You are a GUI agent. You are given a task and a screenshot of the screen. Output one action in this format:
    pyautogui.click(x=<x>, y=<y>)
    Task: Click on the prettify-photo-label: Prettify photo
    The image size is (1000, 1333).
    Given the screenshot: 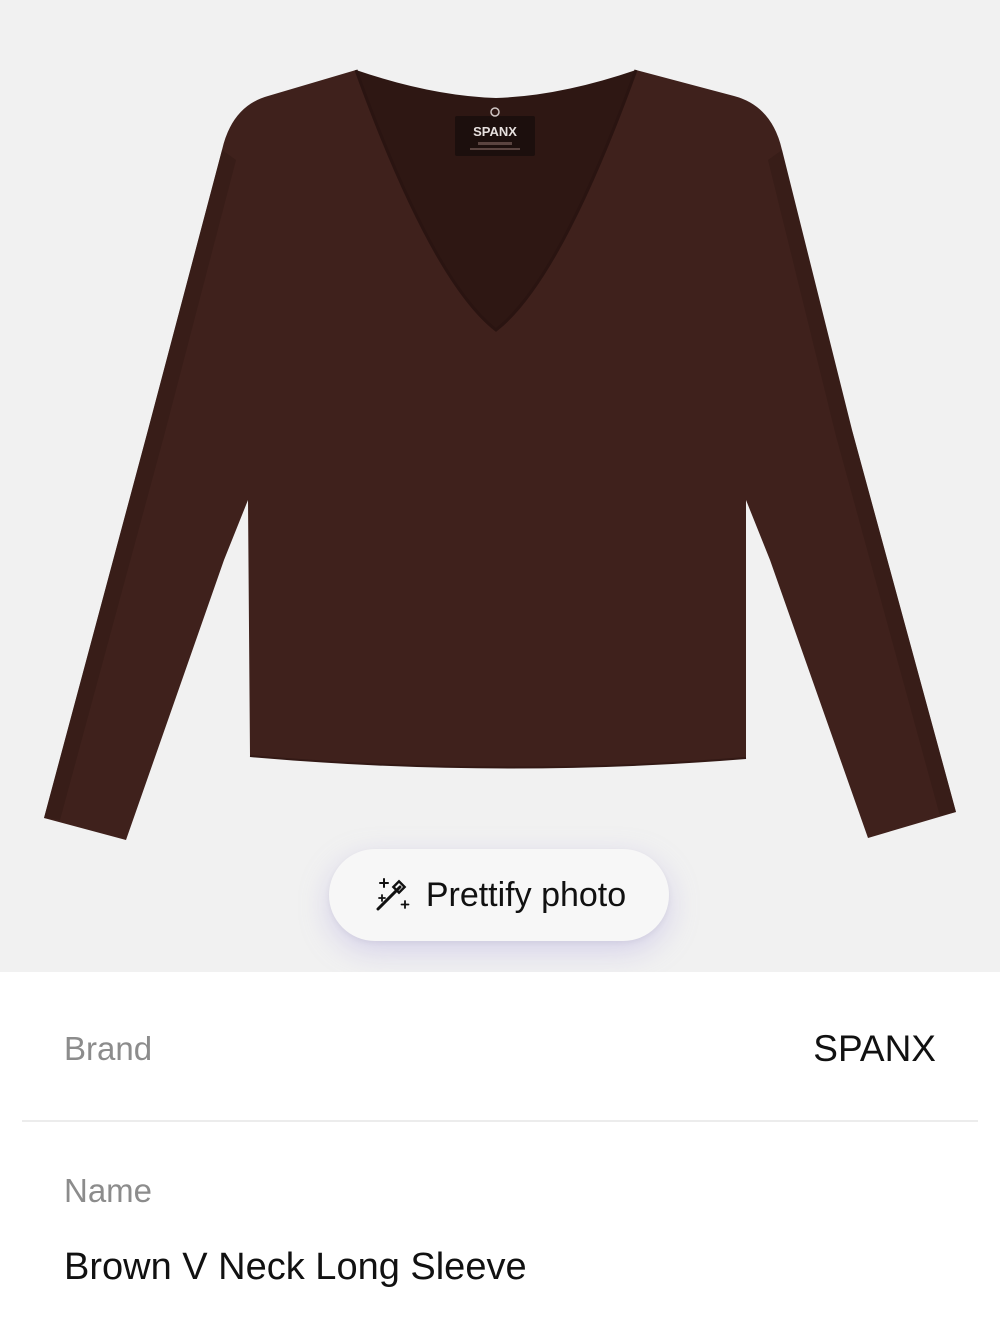 What is the action you would take?
    pyautogui.click(x=526, y=894)
    